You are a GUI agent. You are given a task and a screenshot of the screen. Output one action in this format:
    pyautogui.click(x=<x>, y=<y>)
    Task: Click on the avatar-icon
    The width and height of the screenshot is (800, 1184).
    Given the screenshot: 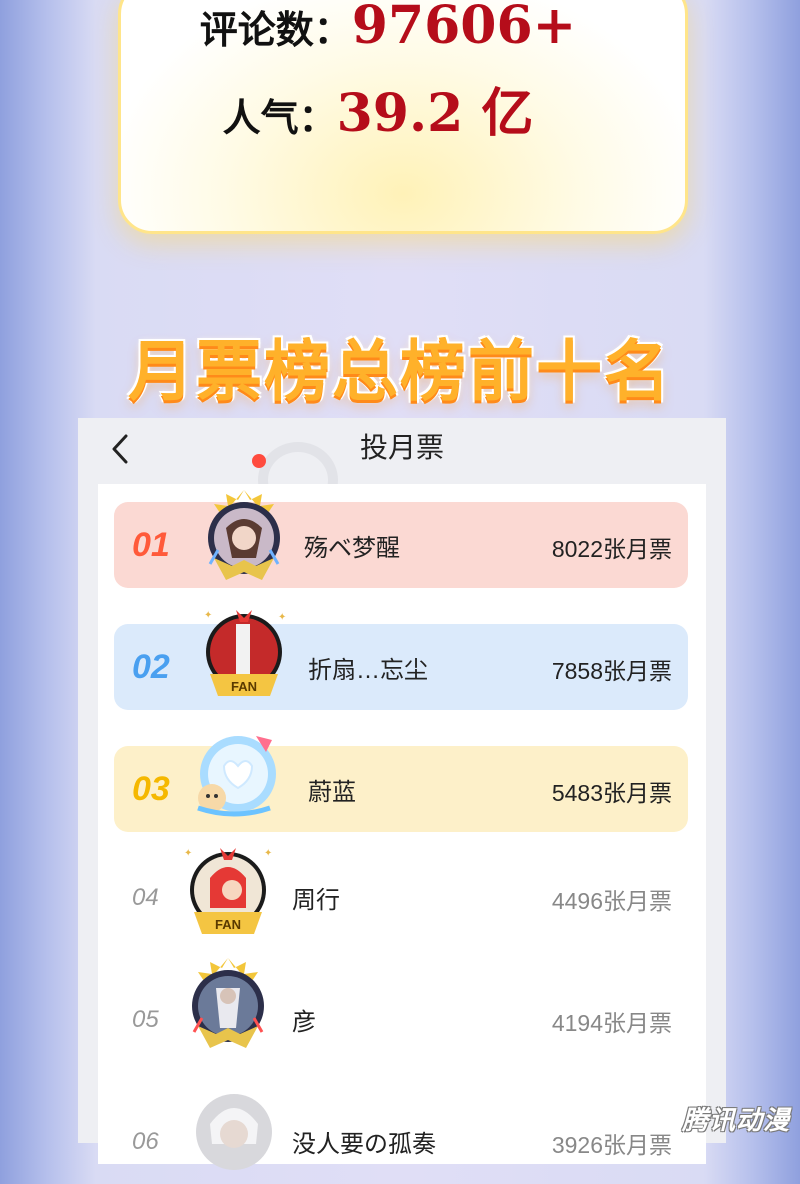 What is the action you would take?
    pyautogui.click(x=234, y=1132)
    